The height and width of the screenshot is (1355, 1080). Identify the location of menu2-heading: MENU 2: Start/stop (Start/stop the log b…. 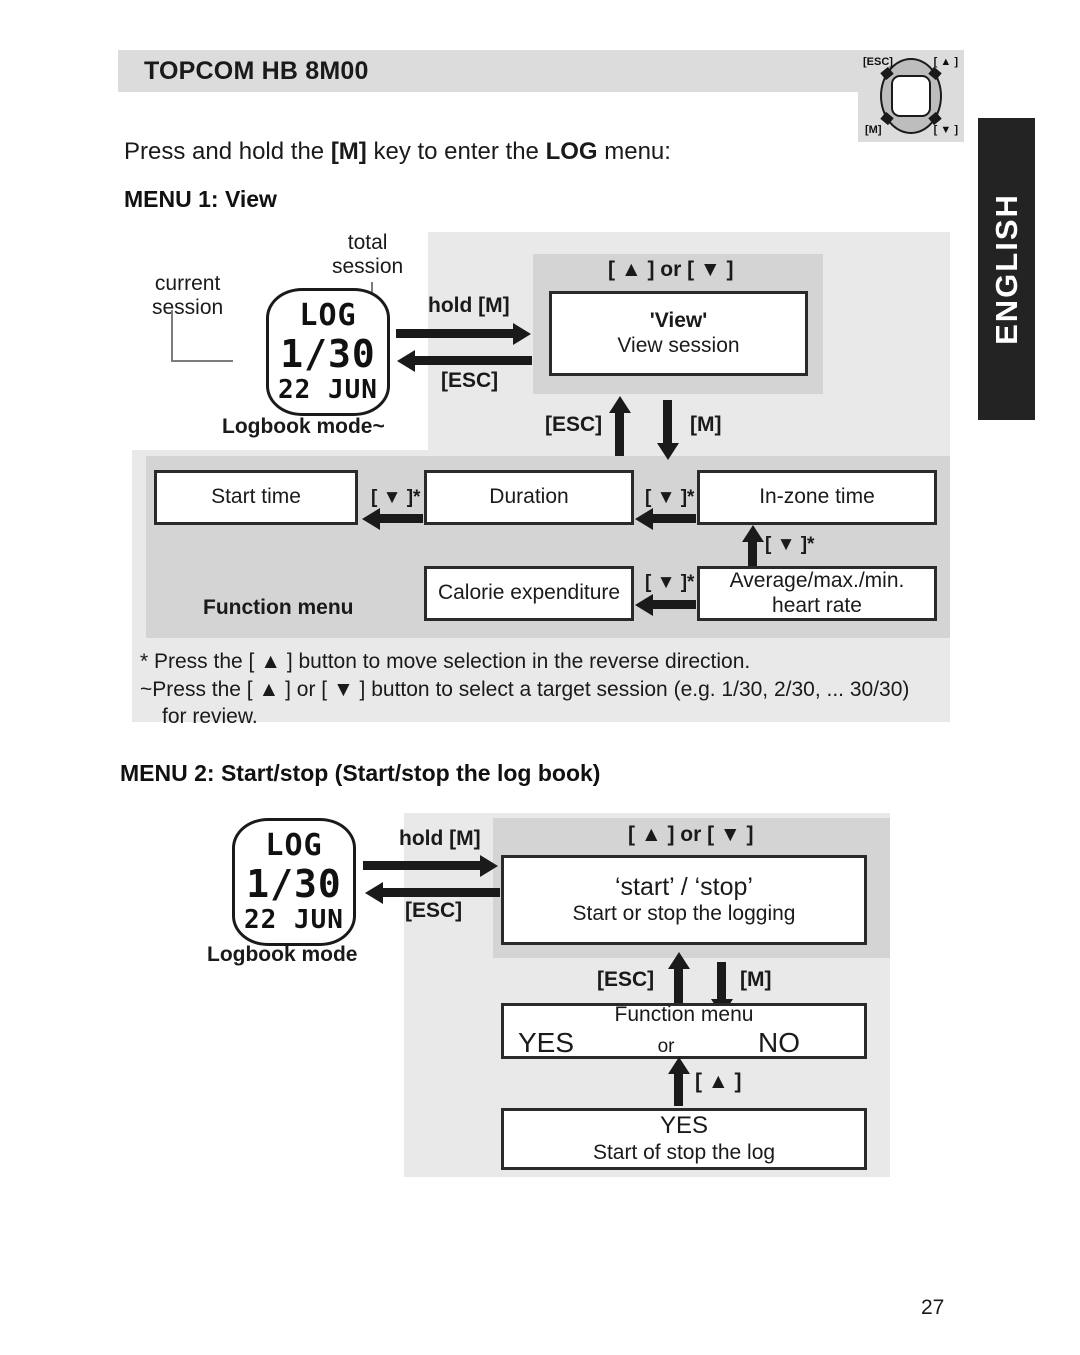
(360, 773).